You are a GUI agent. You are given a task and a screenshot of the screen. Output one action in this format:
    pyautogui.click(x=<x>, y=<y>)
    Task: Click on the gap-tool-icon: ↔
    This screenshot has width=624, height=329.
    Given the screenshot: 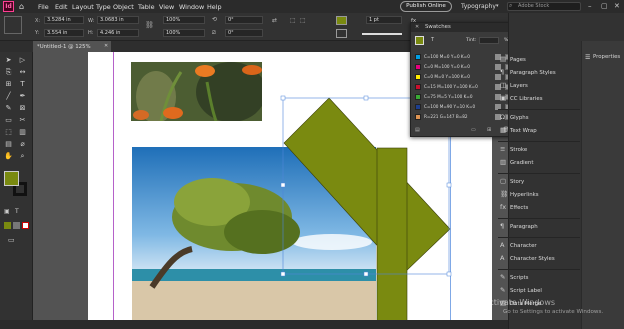 What is the action you would take?
    pyautogui.click(x=22, y=72)
    